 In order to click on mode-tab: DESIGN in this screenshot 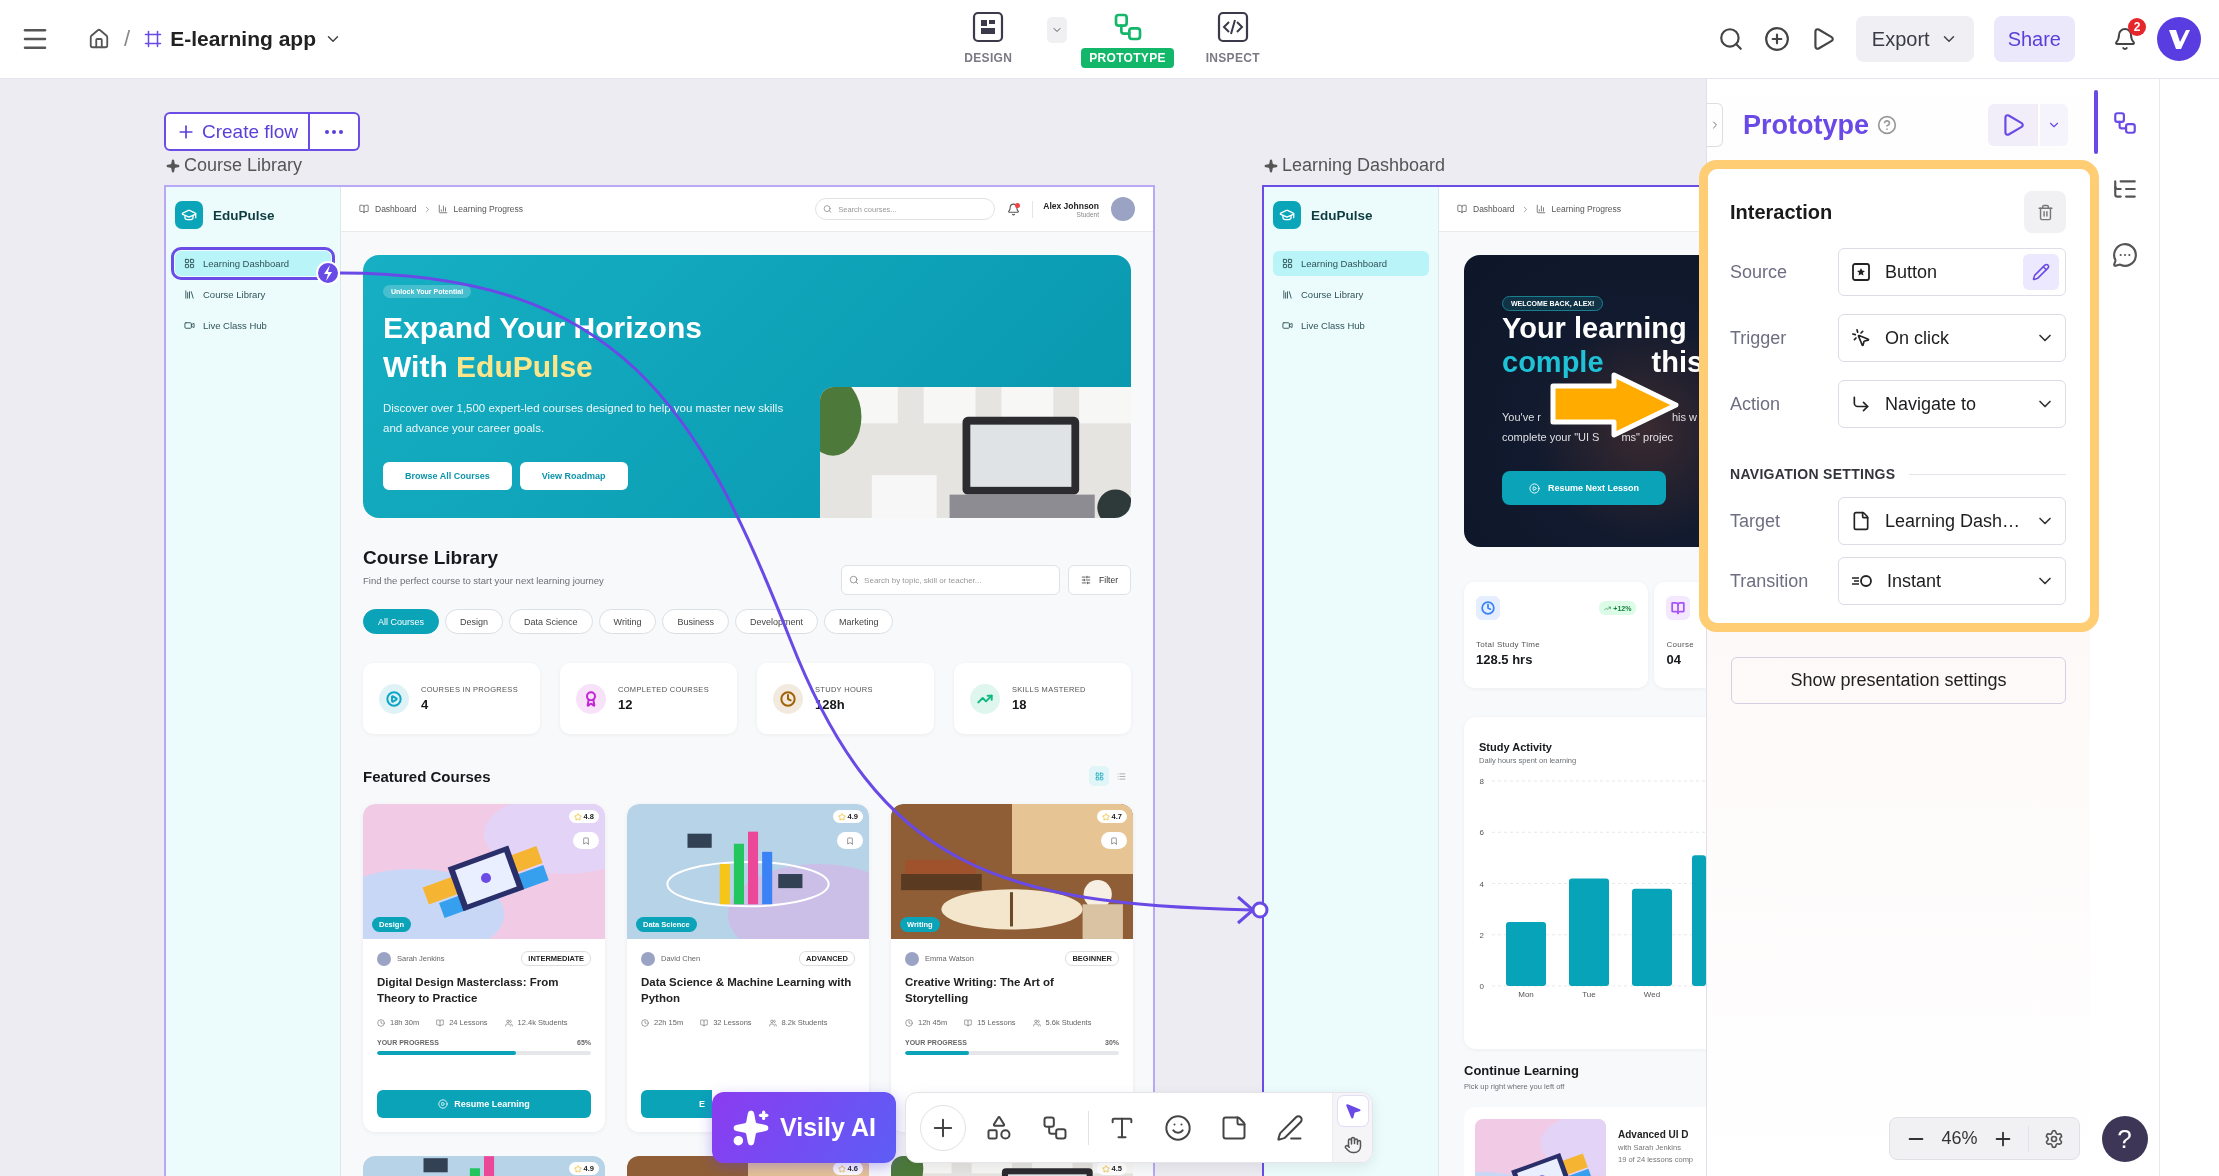, I will do `click(988, 39)`.